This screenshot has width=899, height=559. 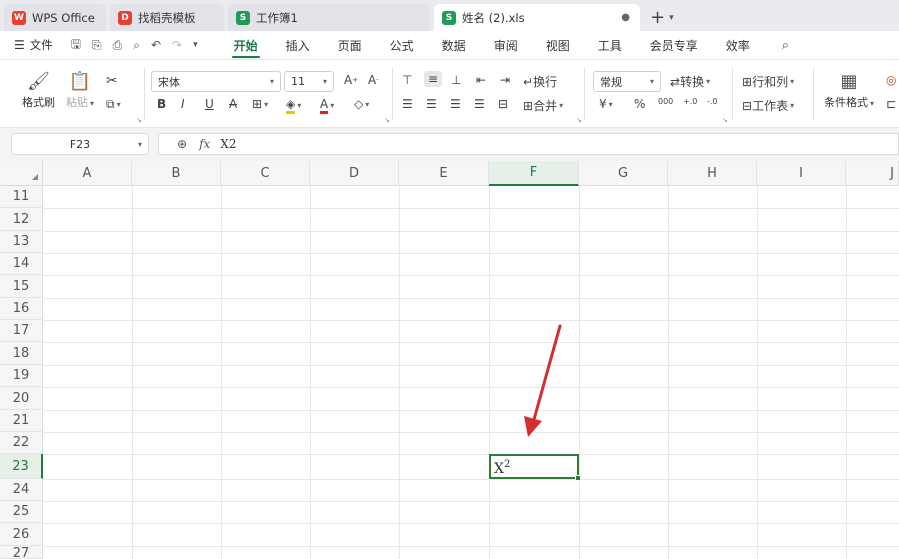 What do you see at coordinates (537, 17) in the screenshot?
I see `tab-name-xls: S 姓名 (2).xls ●` at bounding box center [537, 17].